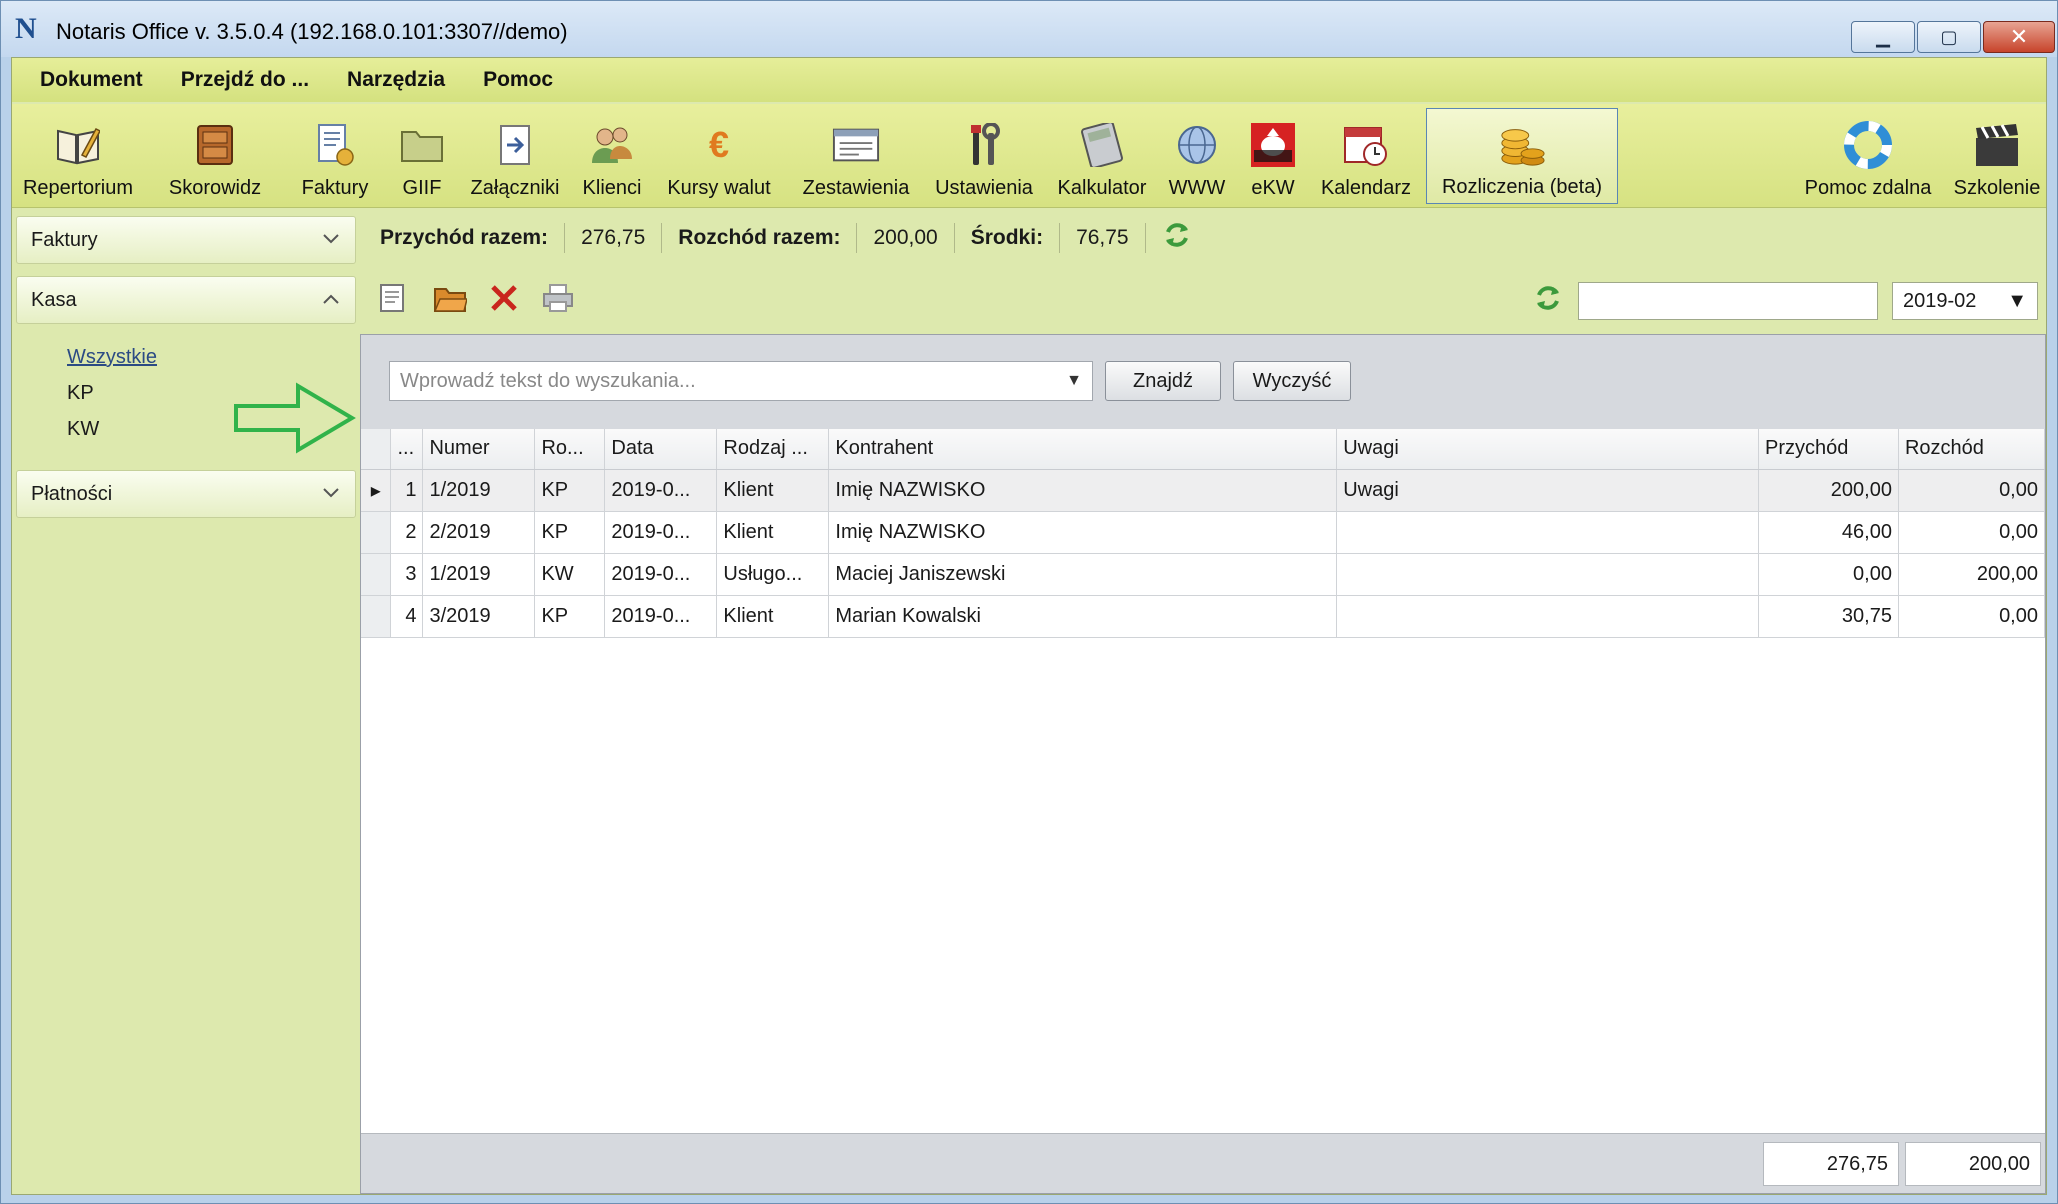 The height and width of the screenshot is (1204, 2058). What do you see at coordinates (186, 494) in the screenshot?
I see `section-platnosci: Płatności` at bounding box center [186, 494].